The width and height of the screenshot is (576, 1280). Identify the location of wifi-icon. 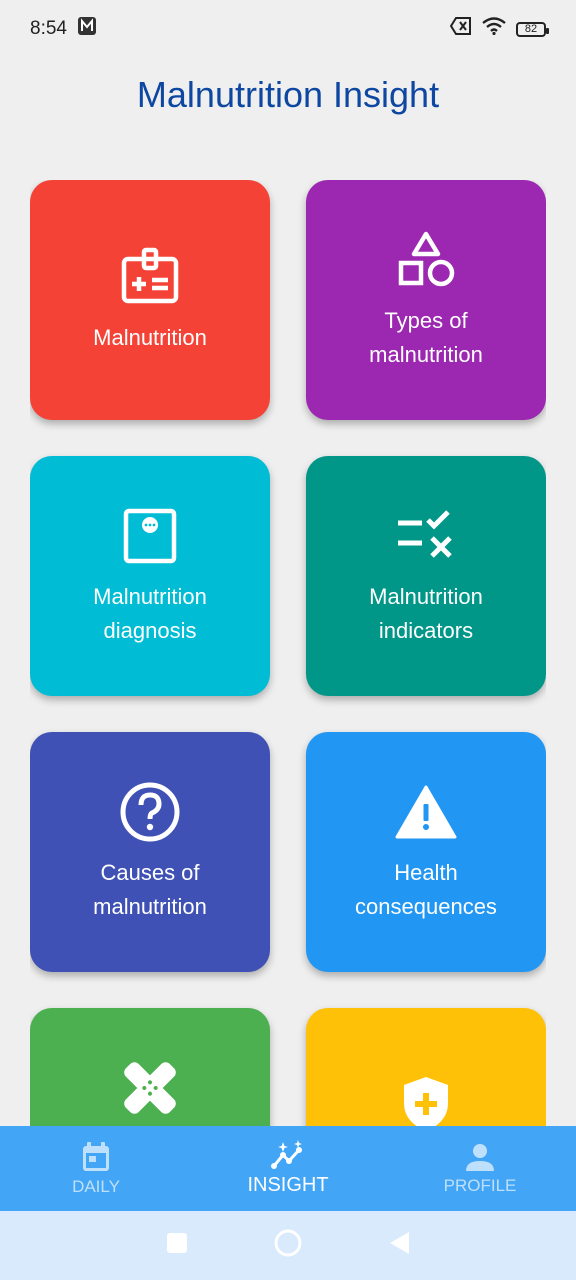
(494, 29).